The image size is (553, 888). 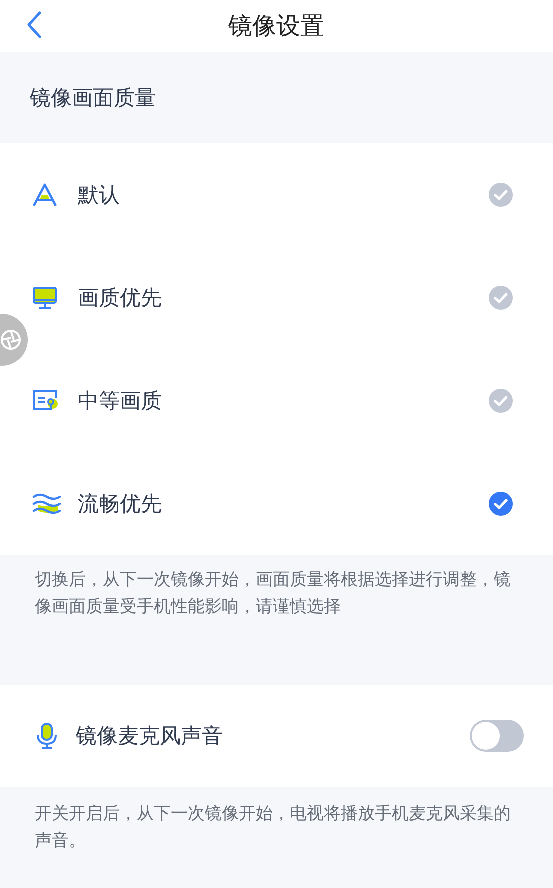 What do you see at coordinates (93, 98) in the screenshot?
I see `section-title: 镜像画面质量` at bounding box center [93, 98].